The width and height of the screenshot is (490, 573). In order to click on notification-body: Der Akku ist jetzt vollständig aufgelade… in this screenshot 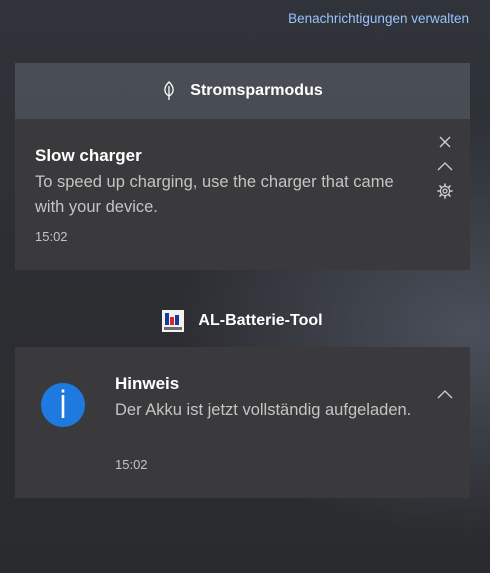, I will do `click(263, 410)`.